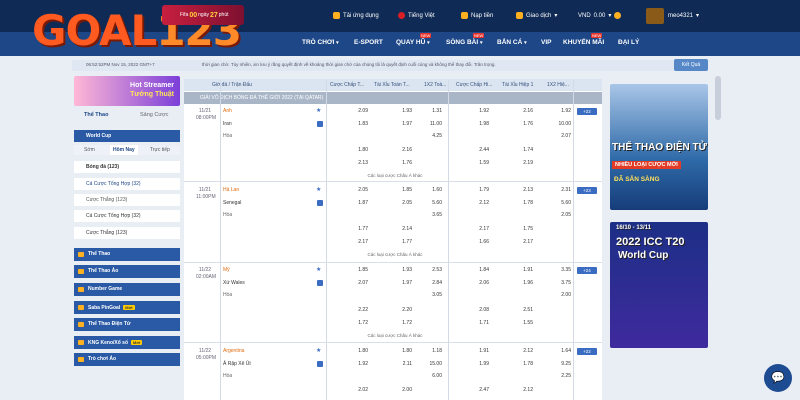  What do you see at coordinates (127, 324) in the screenshot?
I see `sidebar-esports: Thể Thao Điện Tử` at bounding box center [127, 324].